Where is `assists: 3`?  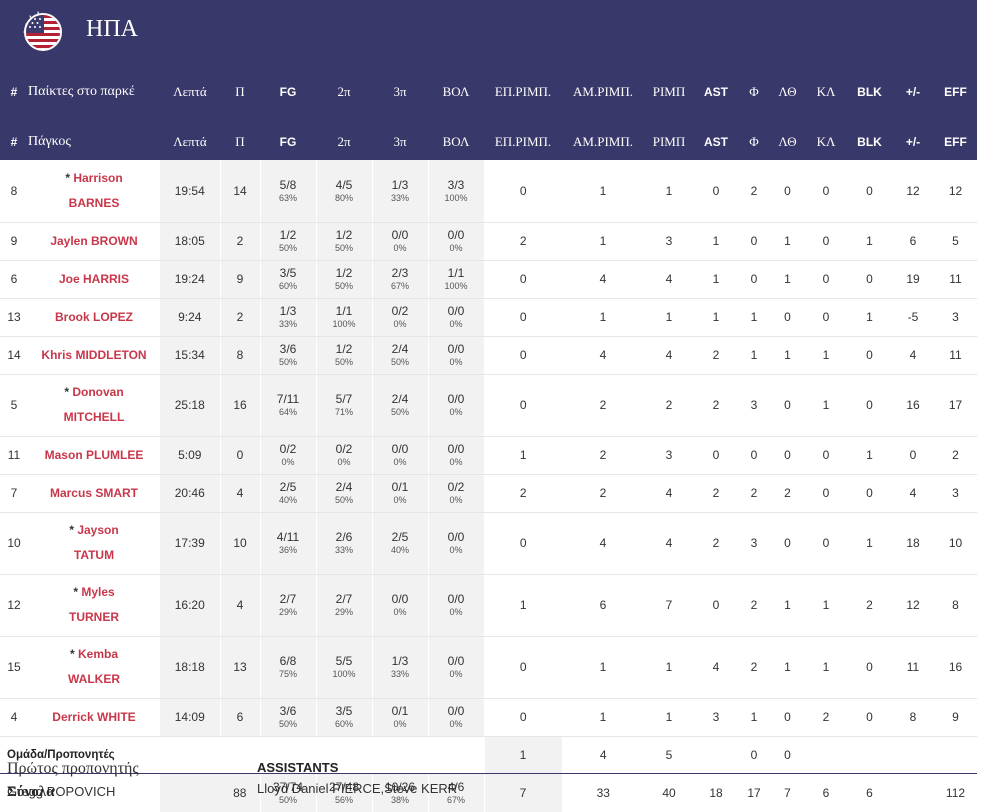
assists: 3 is located at coordinates (716, 717).